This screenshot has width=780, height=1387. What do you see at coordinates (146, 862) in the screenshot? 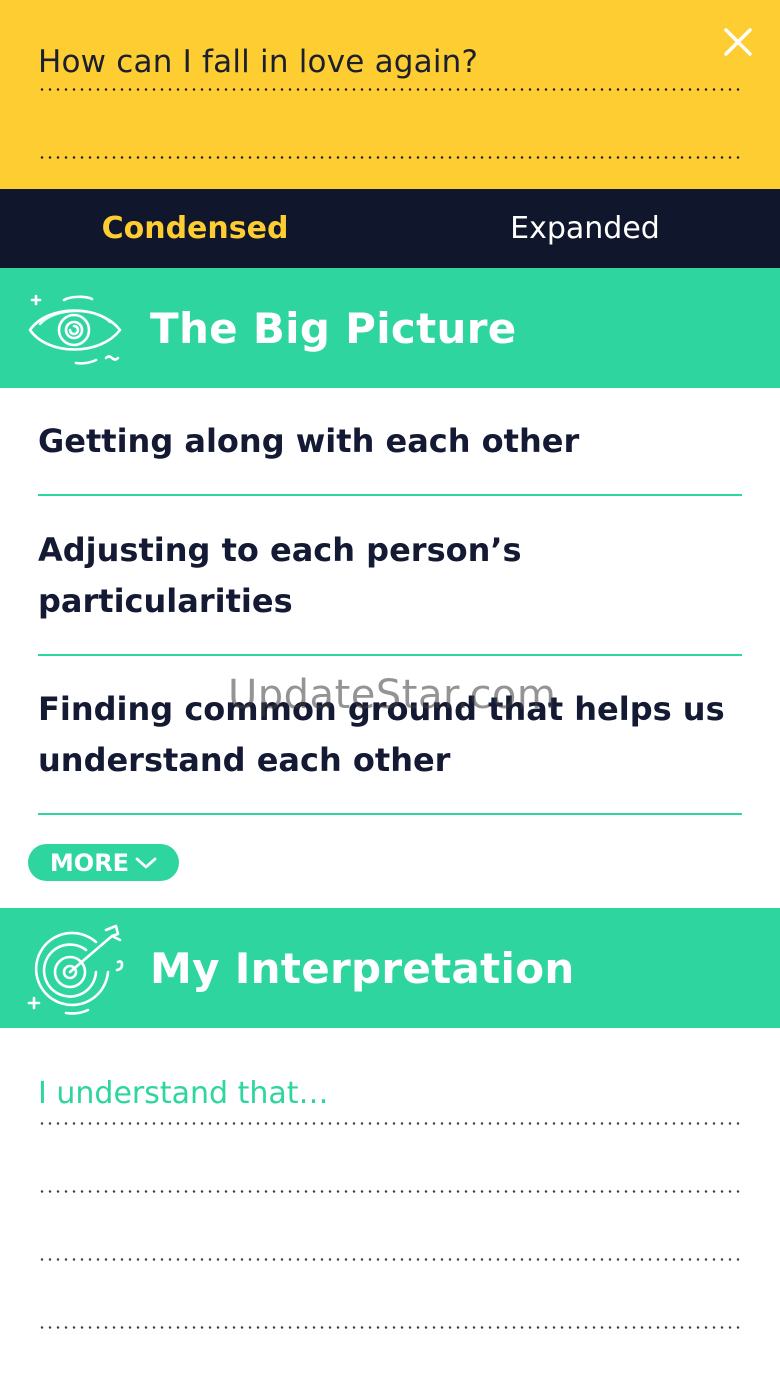
I see `chevron-down-icon` at bounding box center [146, 862].